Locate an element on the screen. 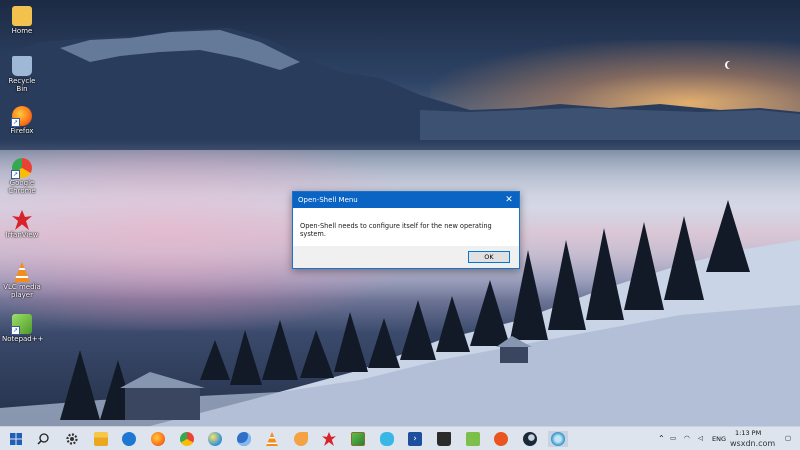 The height and width of the screenshot is (450, 800). desktop-icon-irfanview: IrfanView is located at coordinates (22, 224).